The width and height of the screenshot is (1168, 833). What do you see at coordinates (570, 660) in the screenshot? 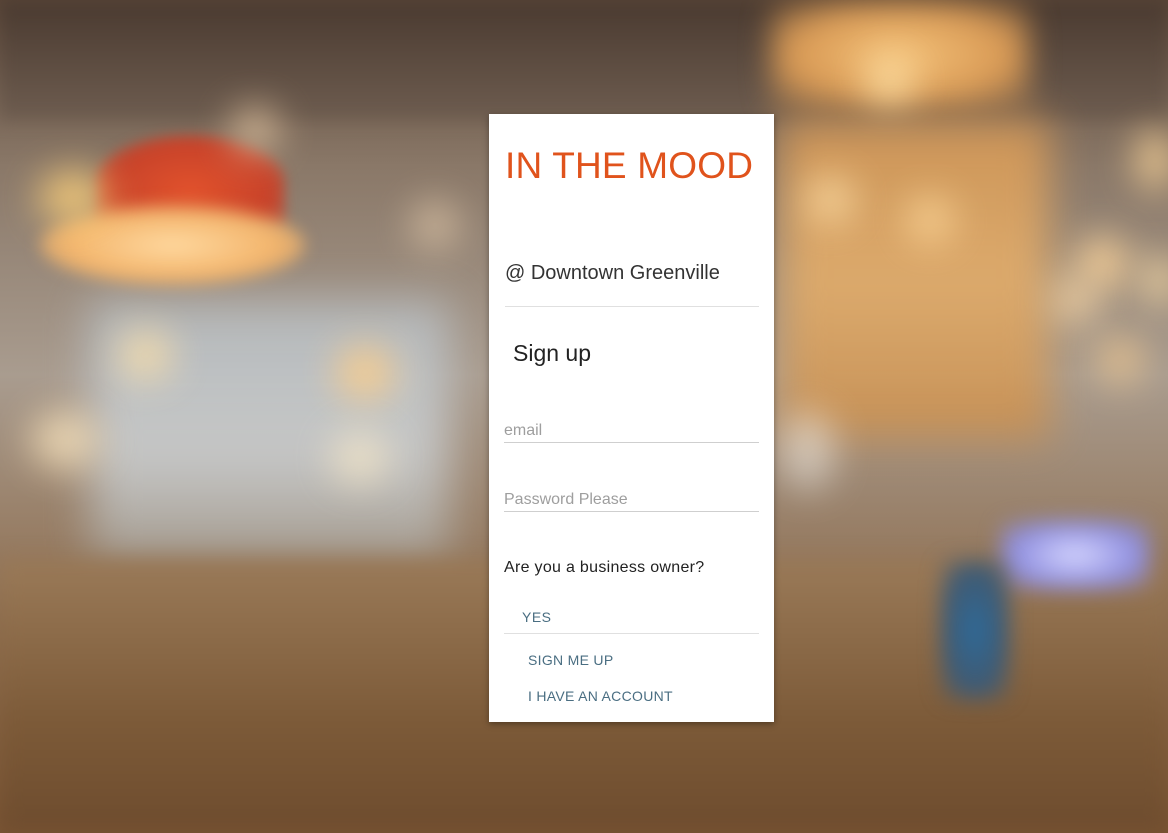
I see `sign-me-up-button: SIGN ME UP` at bounding box center [570, 660].